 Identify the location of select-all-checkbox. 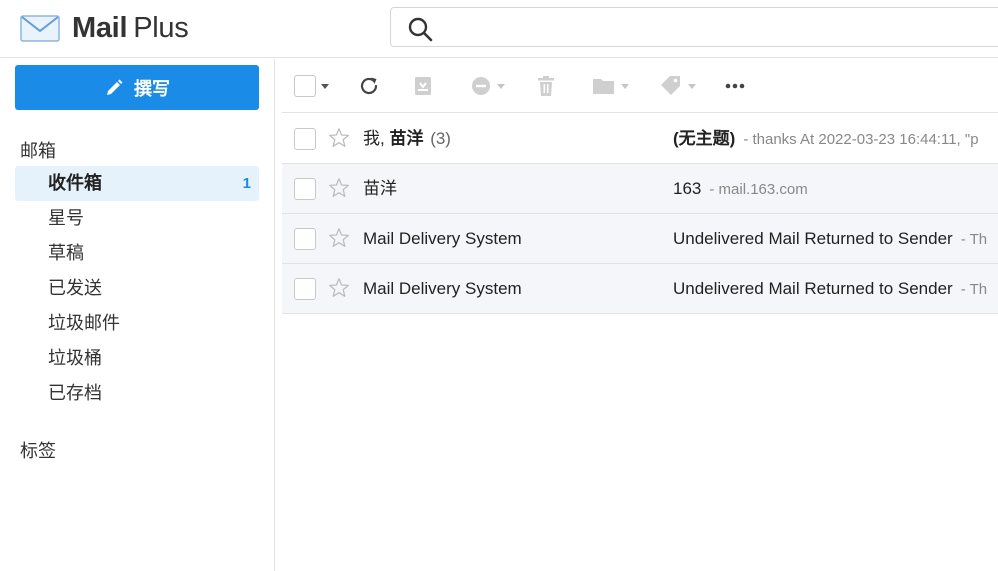
(305, 86).